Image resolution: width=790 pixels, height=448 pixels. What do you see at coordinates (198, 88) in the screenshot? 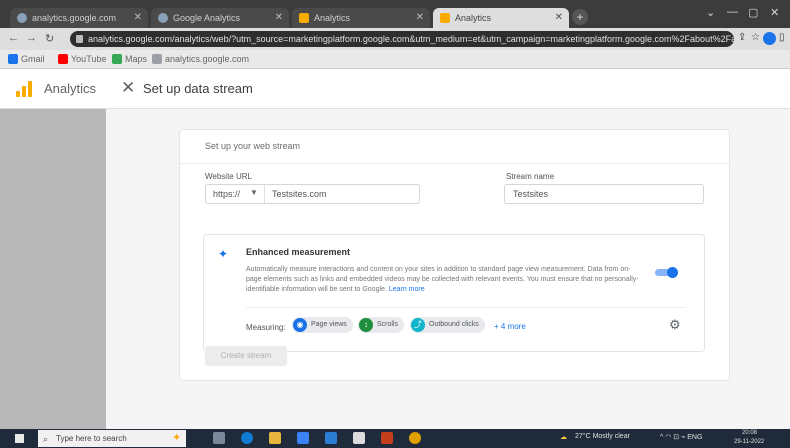
I see `dialog-title: Set up data stream` at bounding box center [198, 88].